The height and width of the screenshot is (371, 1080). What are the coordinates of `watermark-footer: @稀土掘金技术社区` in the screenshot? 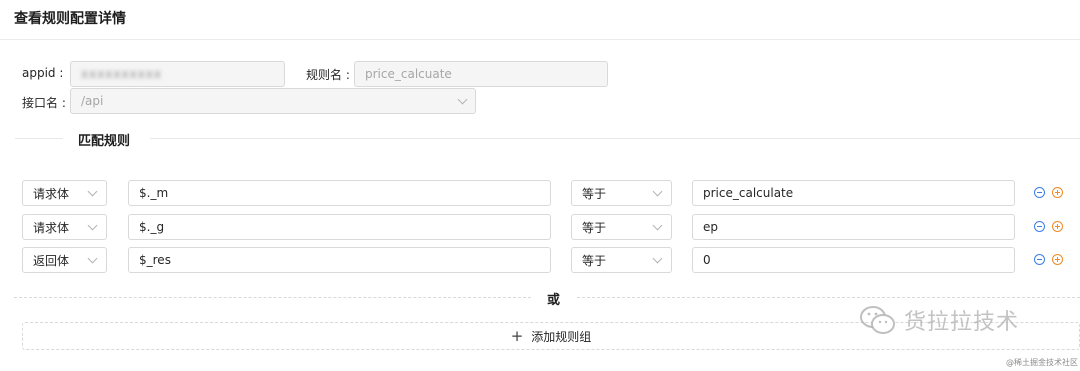 It's located at (1042, 362).